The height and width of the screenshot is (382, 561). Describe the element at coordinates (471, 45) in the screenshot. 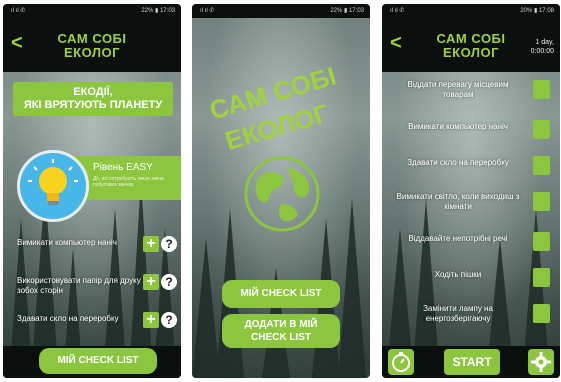

I see `app-header: < САМ СОБІ ЕКОЛОГ 1 day, 0:00:00` at that location.